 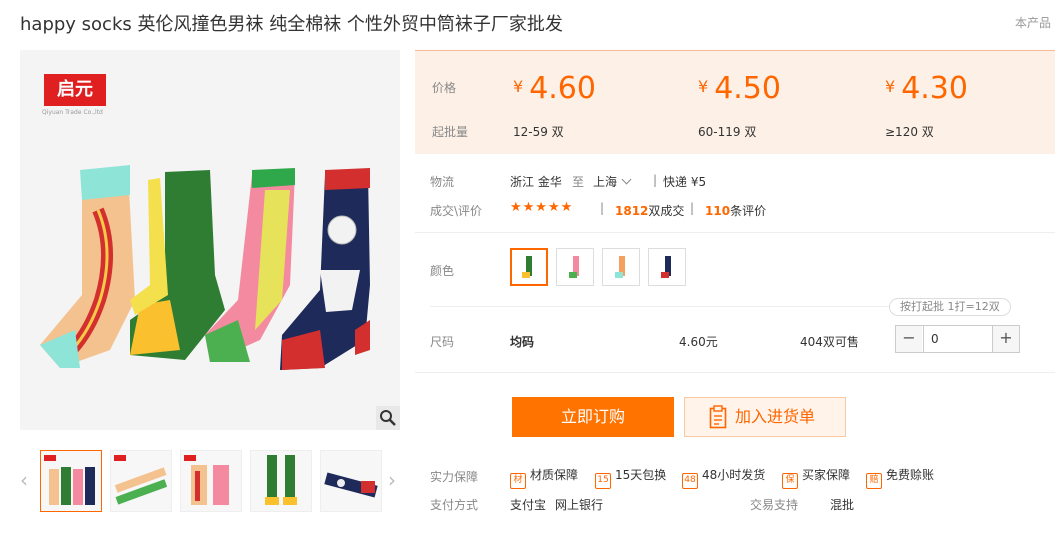 I want to click on size-price: 4.60元, so click(x=698, y=342).